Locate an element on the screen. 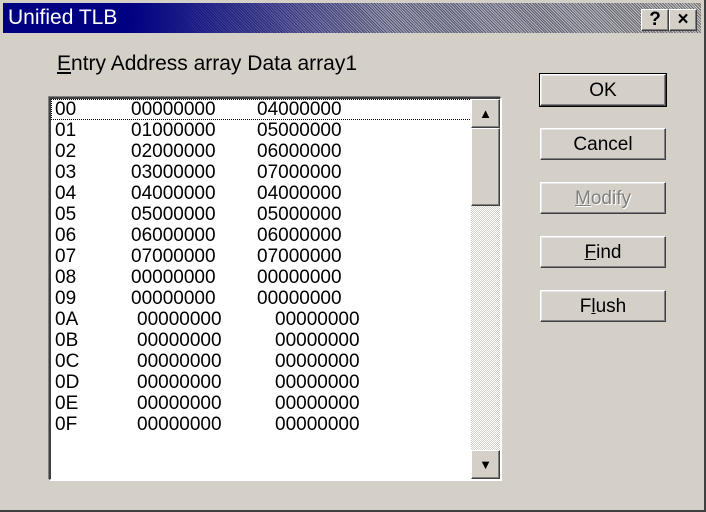 The width and height of the screenshot is (706, 512). list-item: 0B 00000000 00000000 is located at coordinates (261, 340).